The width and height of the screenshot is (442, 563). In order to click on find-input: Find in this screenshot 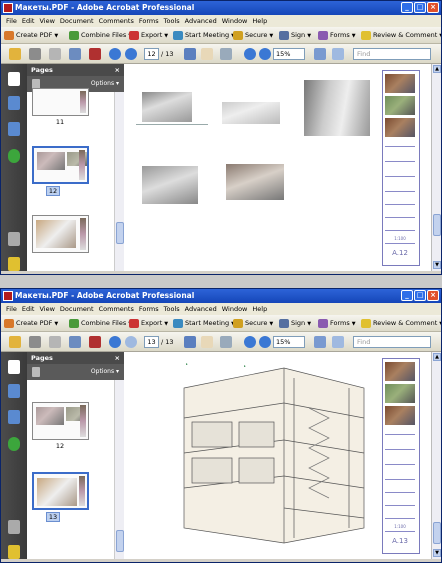, I will do `click(392, 342)`.